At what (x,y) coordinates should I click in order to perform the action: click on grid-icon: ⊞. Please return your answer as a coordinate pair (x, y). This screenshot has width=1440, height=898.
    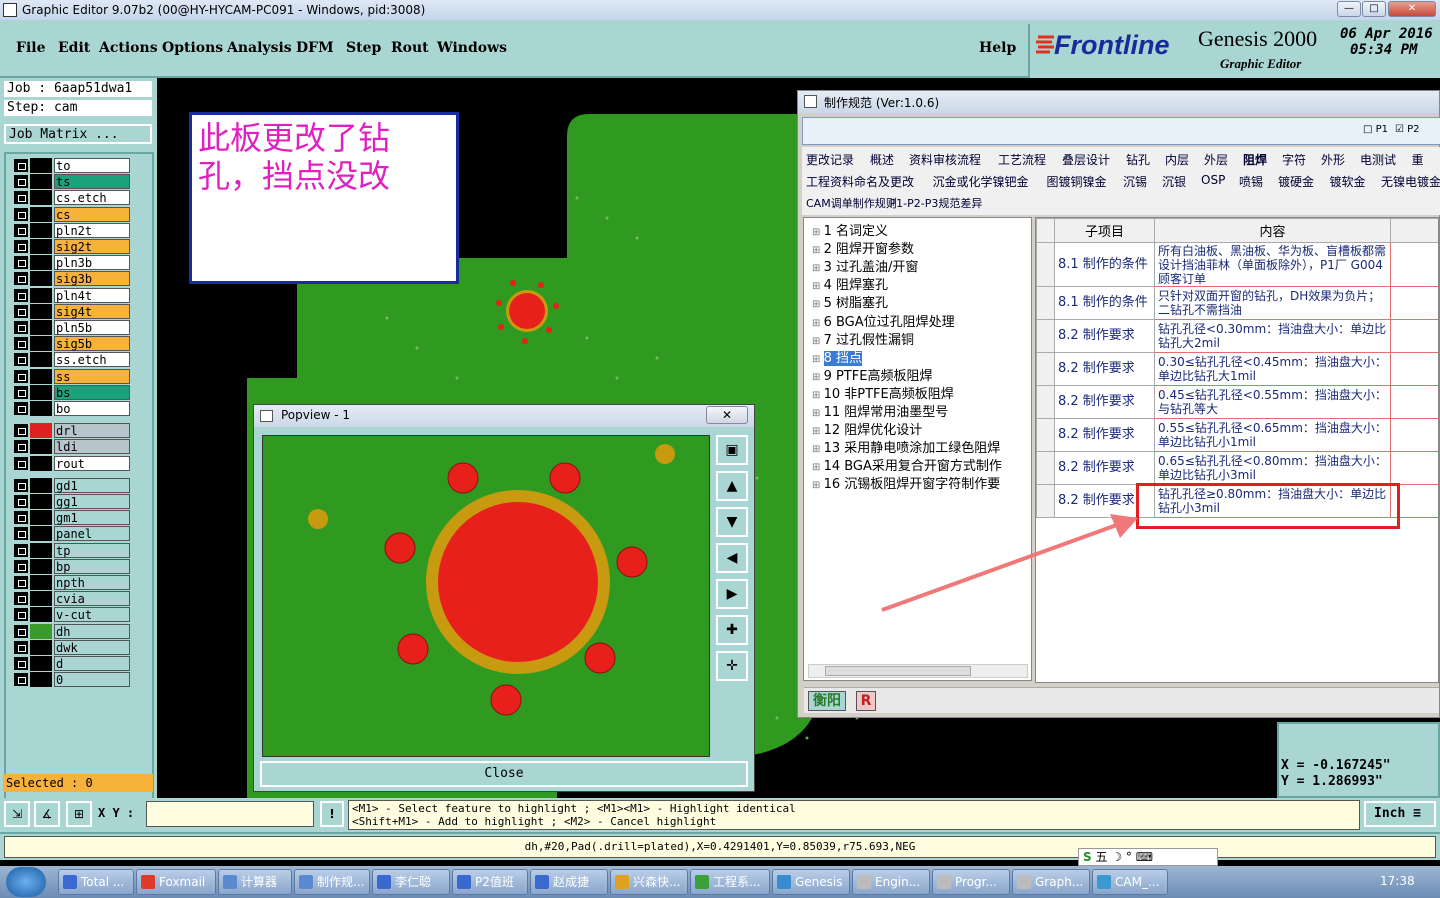
    Looking at the image, I should click on (79, 814).